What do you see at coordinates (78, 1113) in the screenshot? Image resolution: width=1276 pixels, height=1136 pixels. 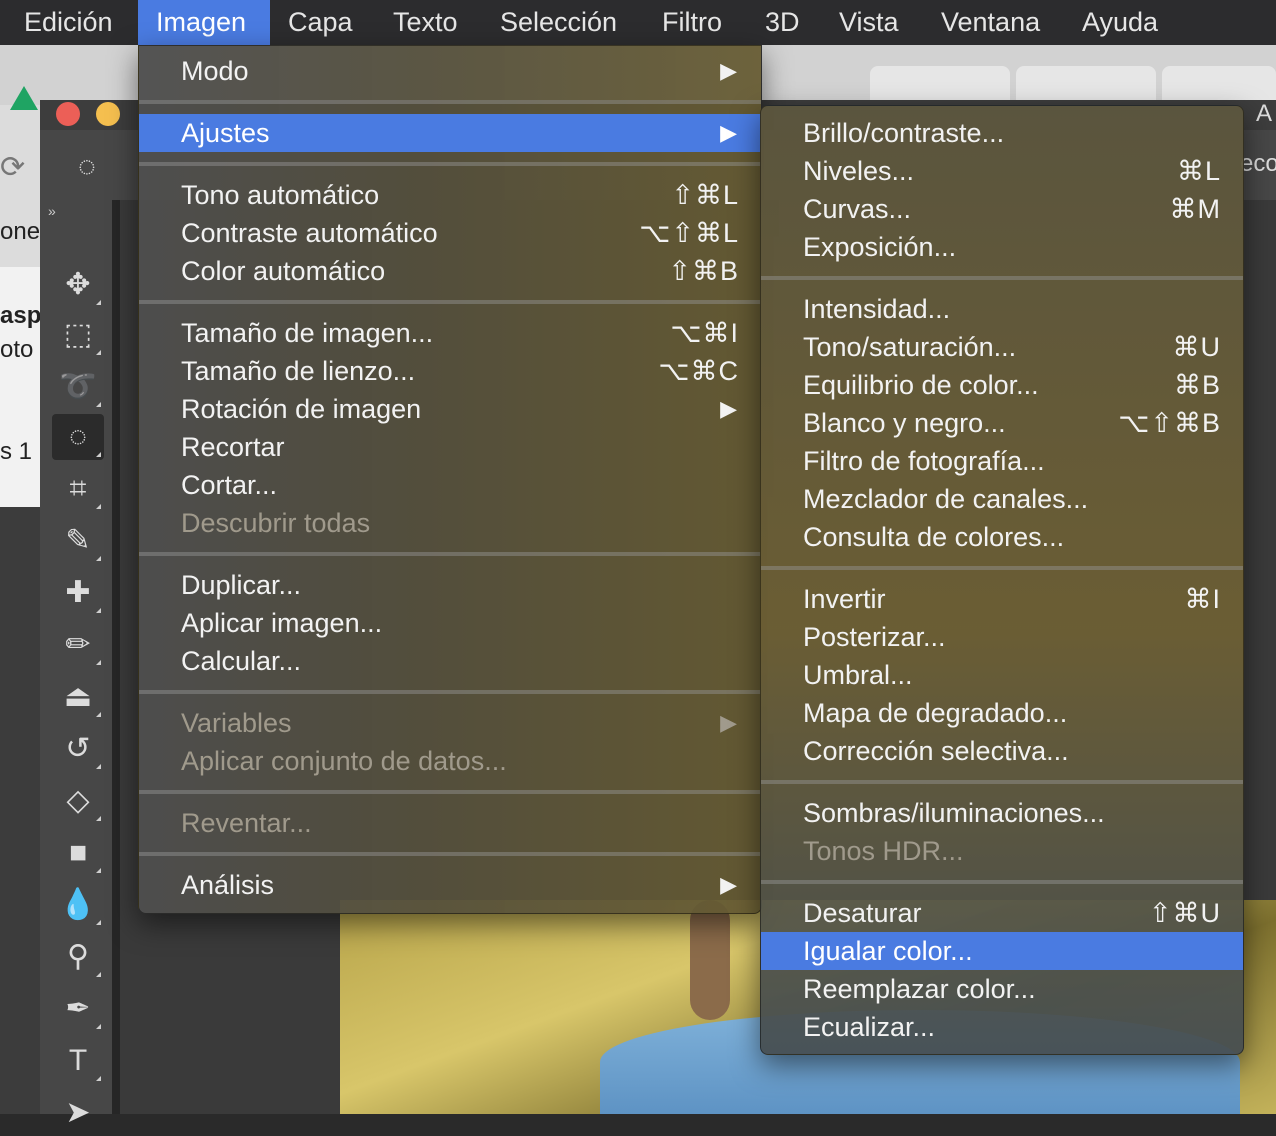 I see `path-selection-icon: ➤` at bounding box center [78, 1113].